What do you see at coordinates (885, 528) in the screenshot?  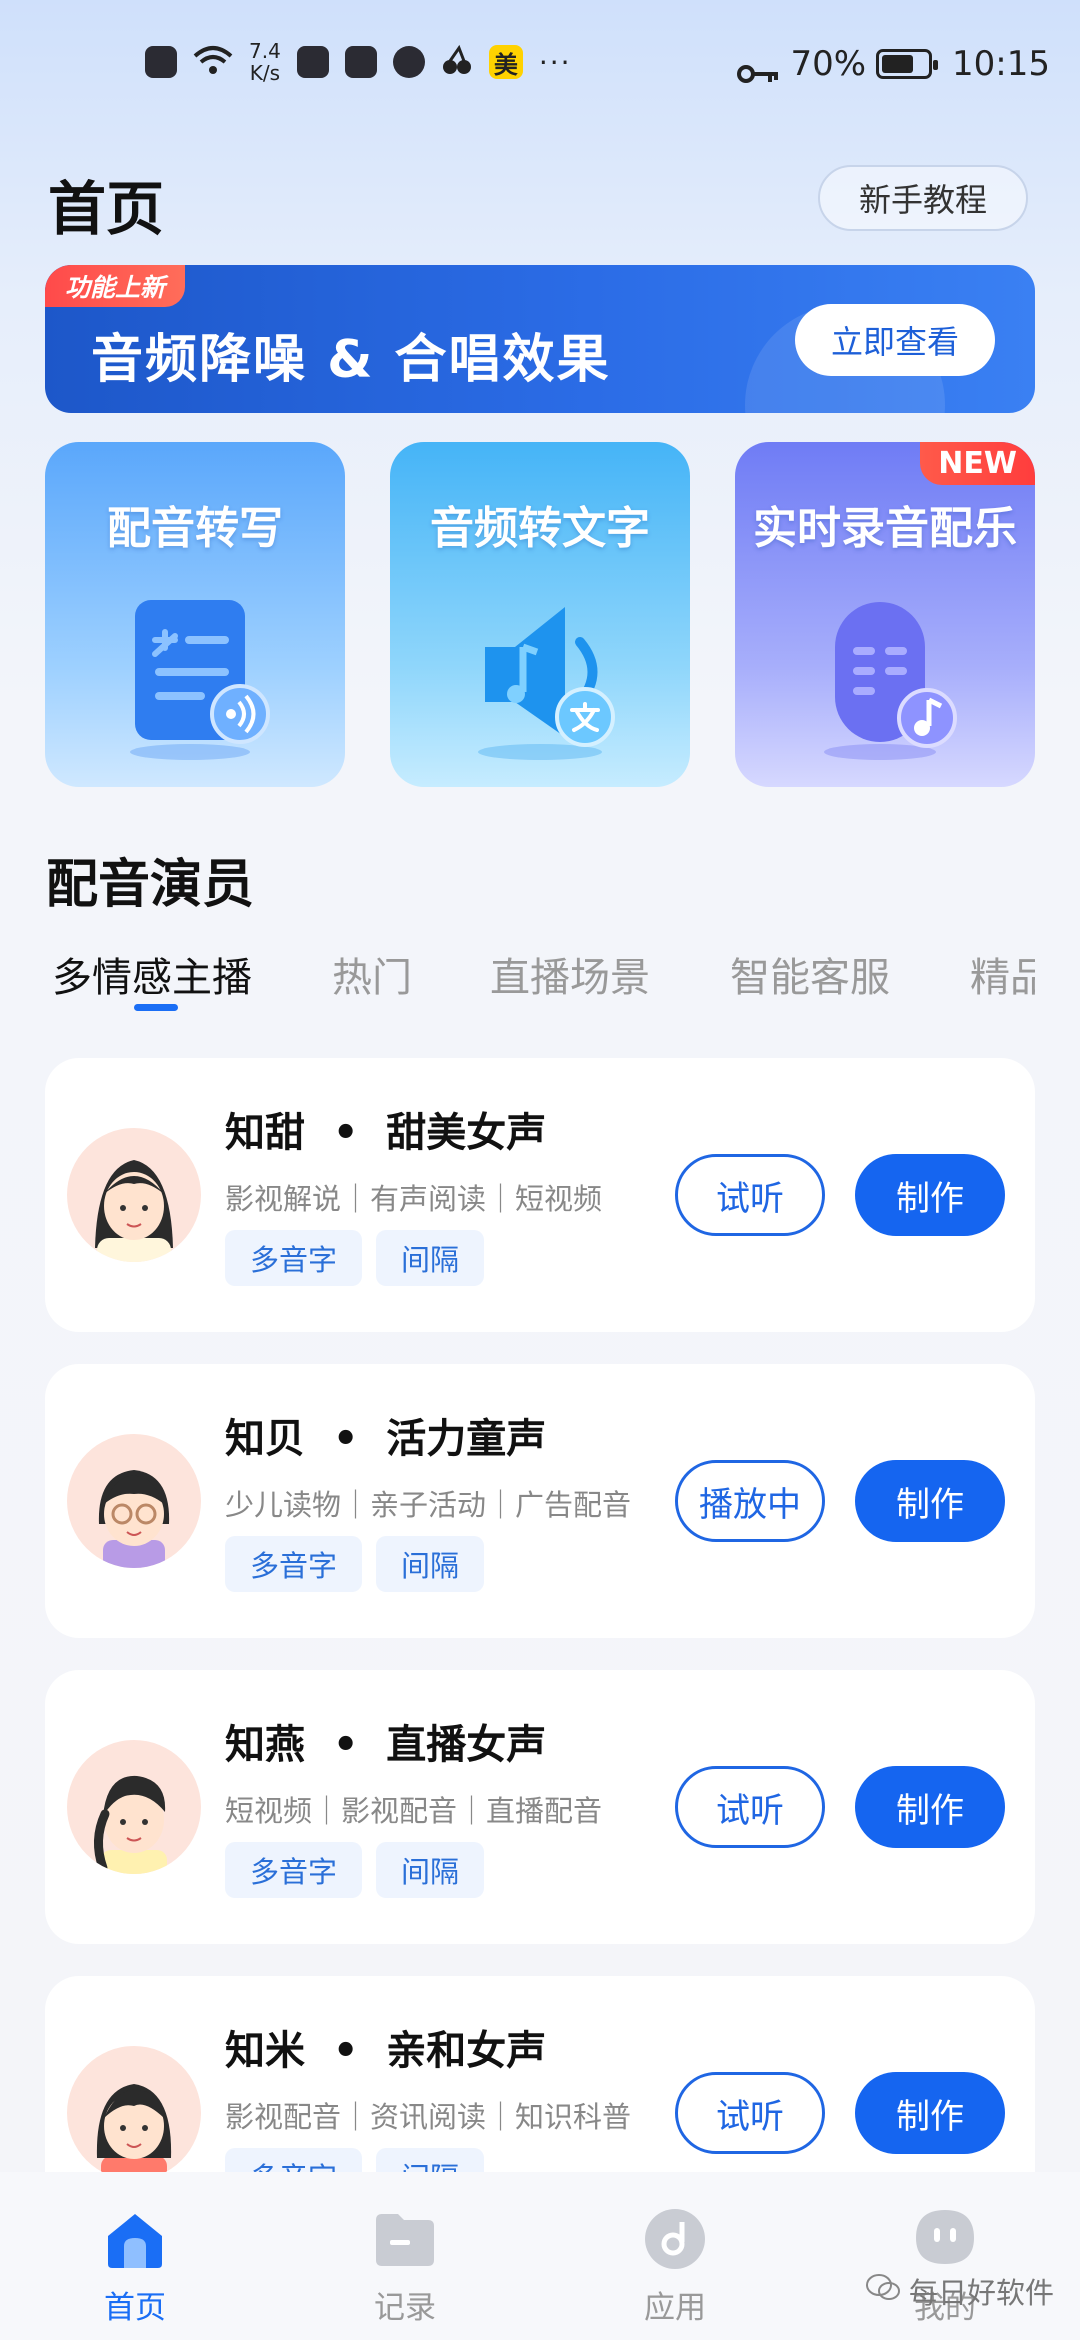 I see `feature-title: 实时录音配乐` at bounding box center [885, 528].